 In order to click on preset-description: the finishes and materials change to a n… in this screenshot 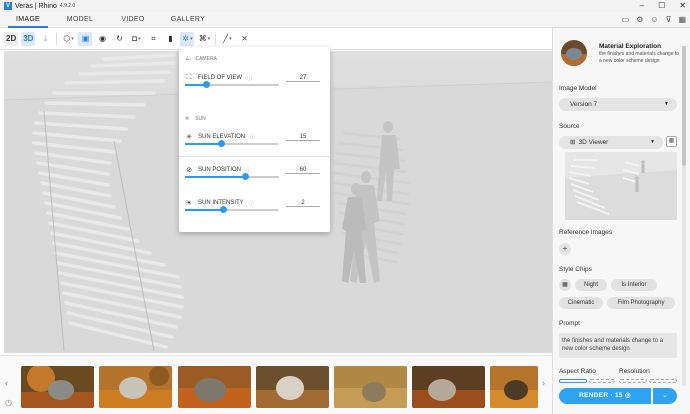, I will do `click(639, 57)`.